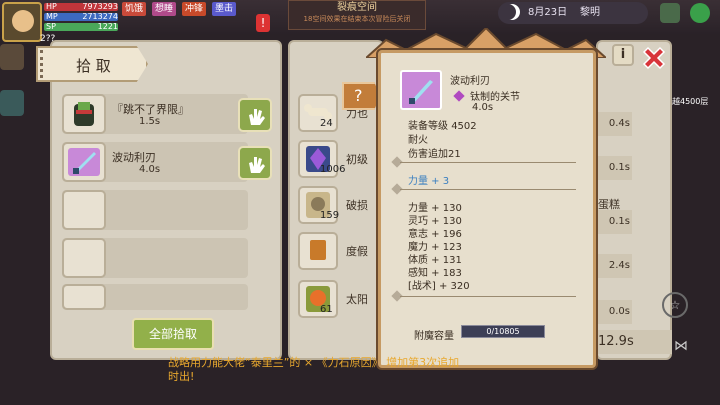 This screenshot has height=405, width=720. Describe the element at coordinates (134, 157) in the screenshot. I see `item-name: 波动利刃` at that location.